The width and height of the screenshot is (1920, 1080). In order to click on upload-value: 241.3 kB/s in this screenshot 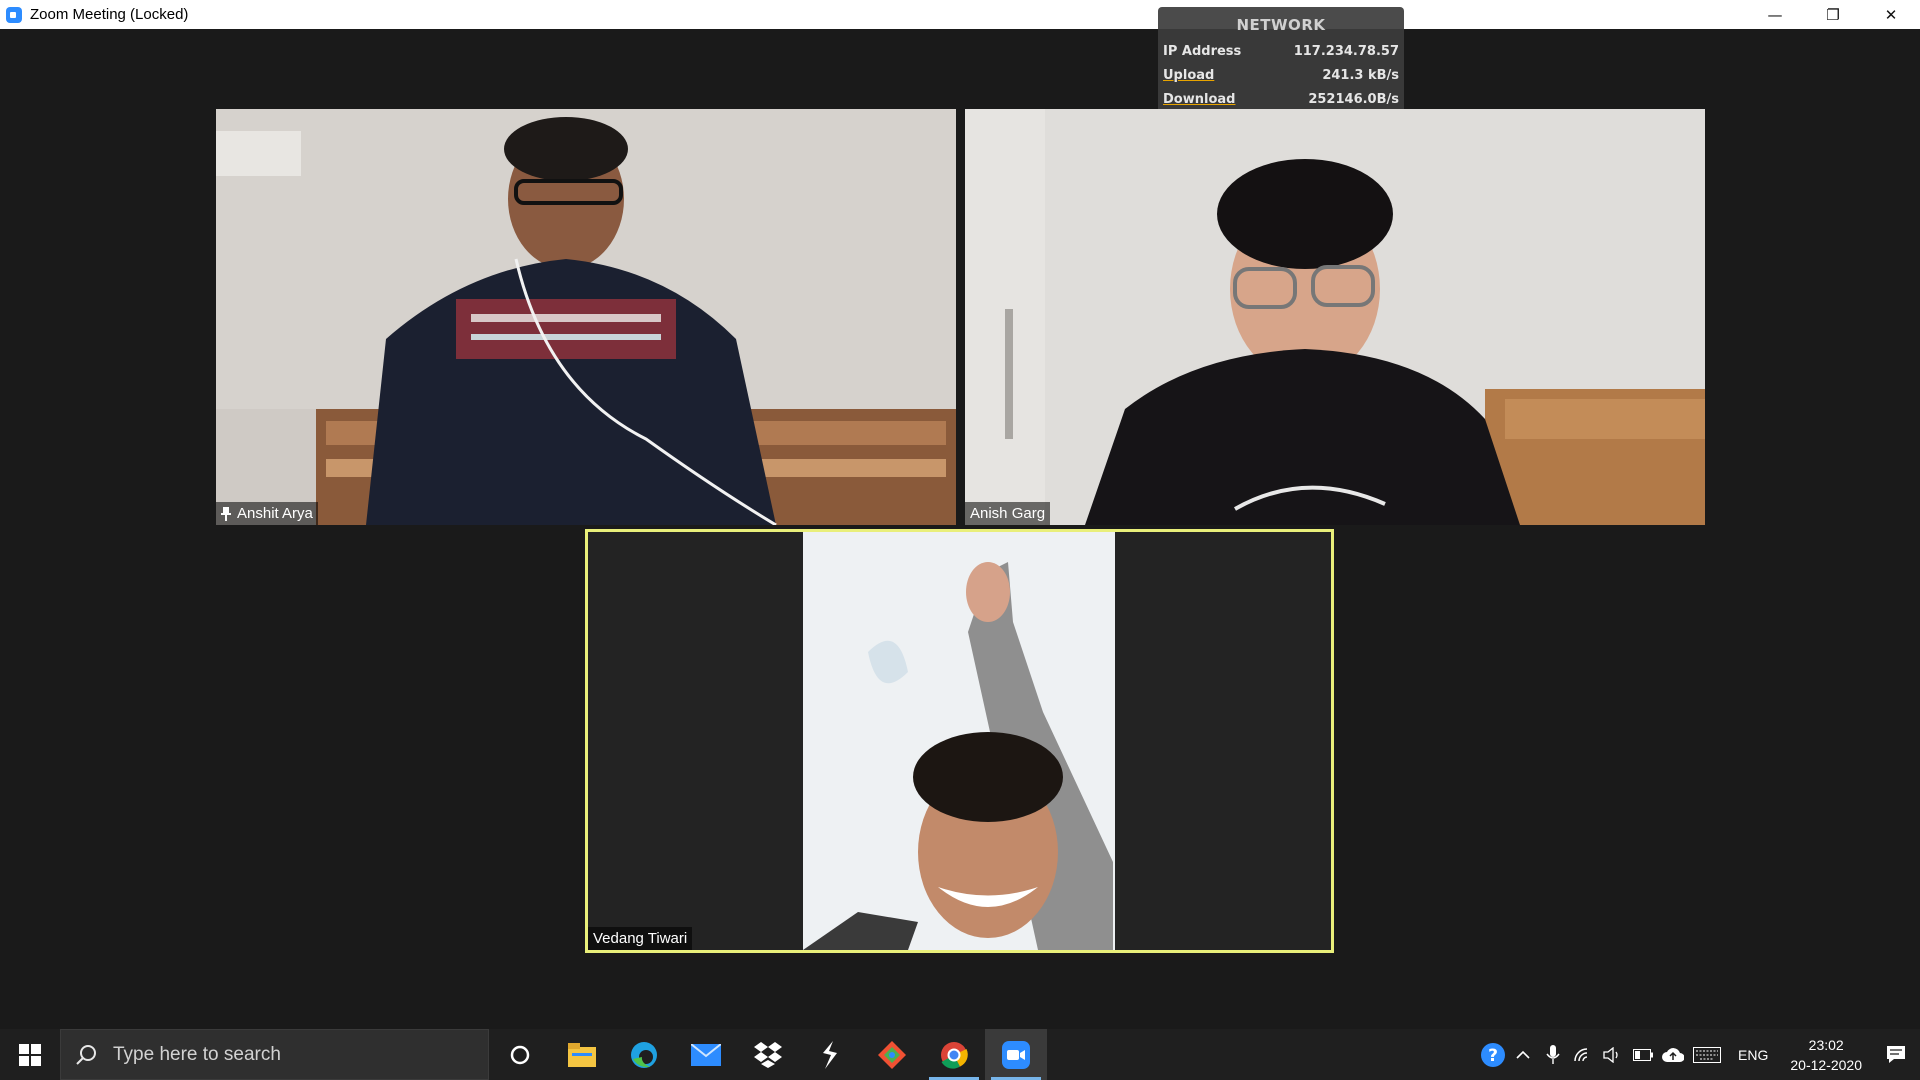, I will do `click(1360, 75)`.